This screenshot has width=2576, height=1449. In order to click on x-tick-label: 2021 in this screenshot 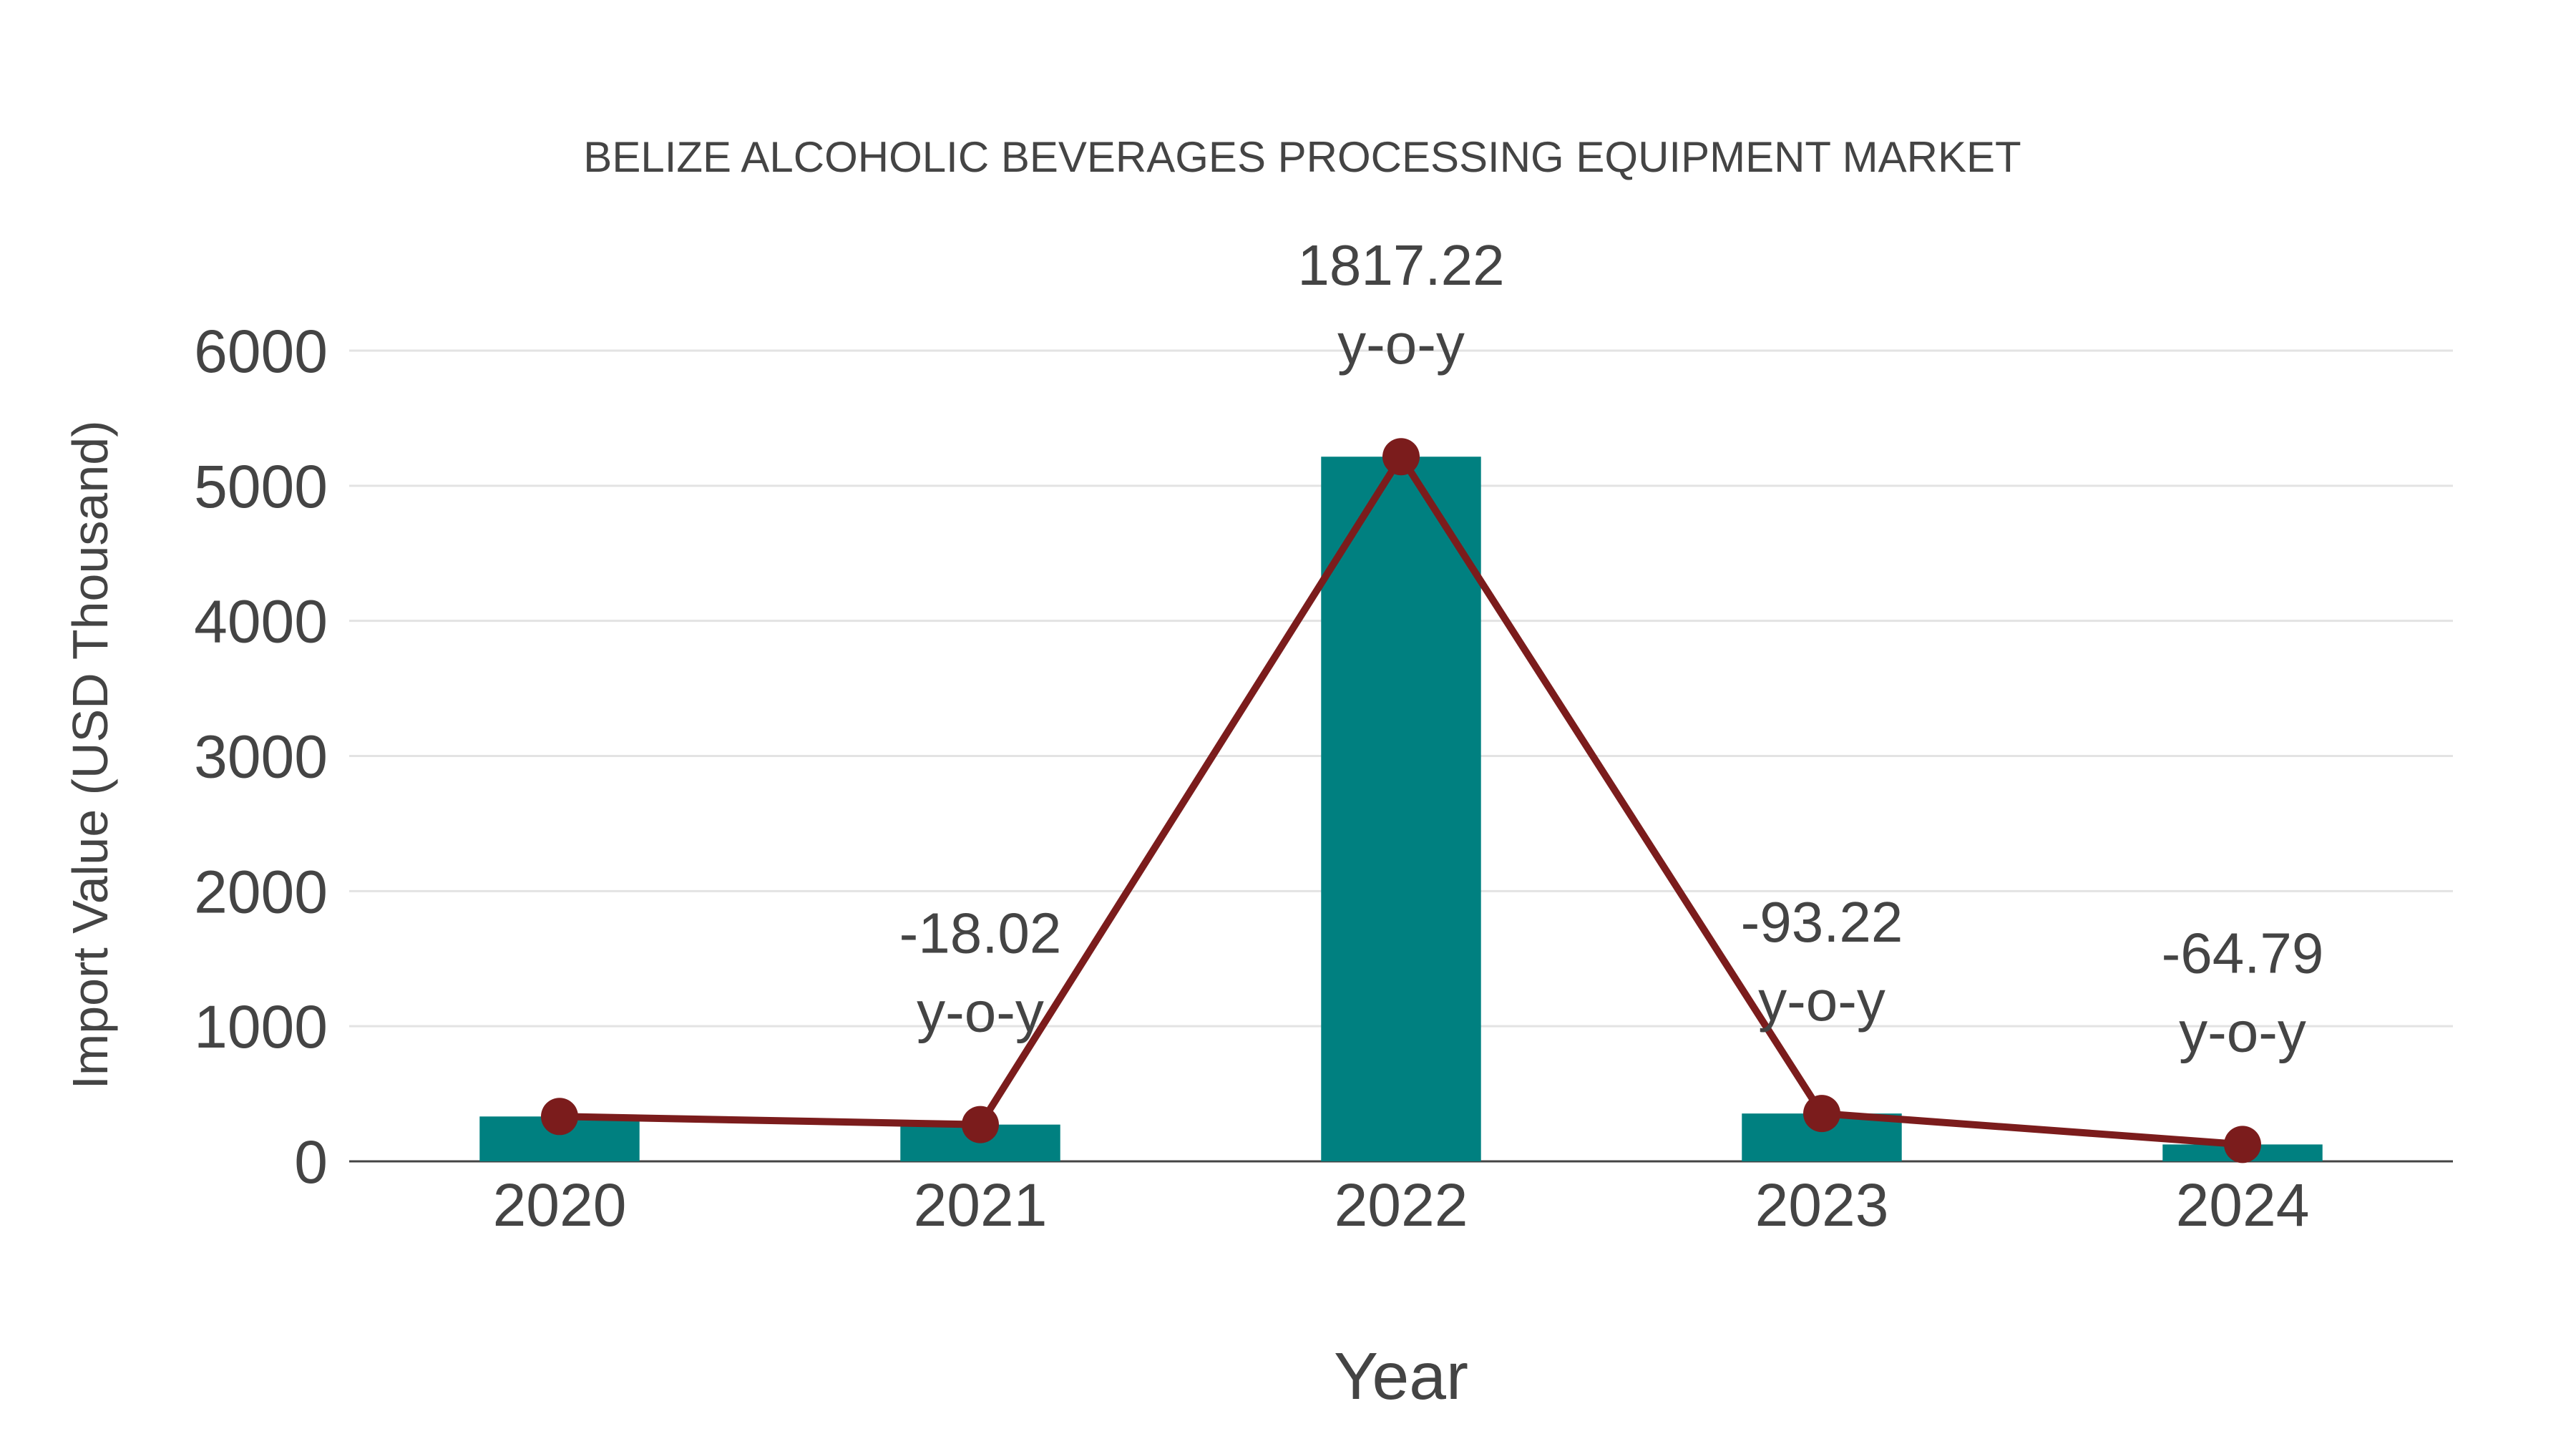, I will do `click(981, 1205)`.